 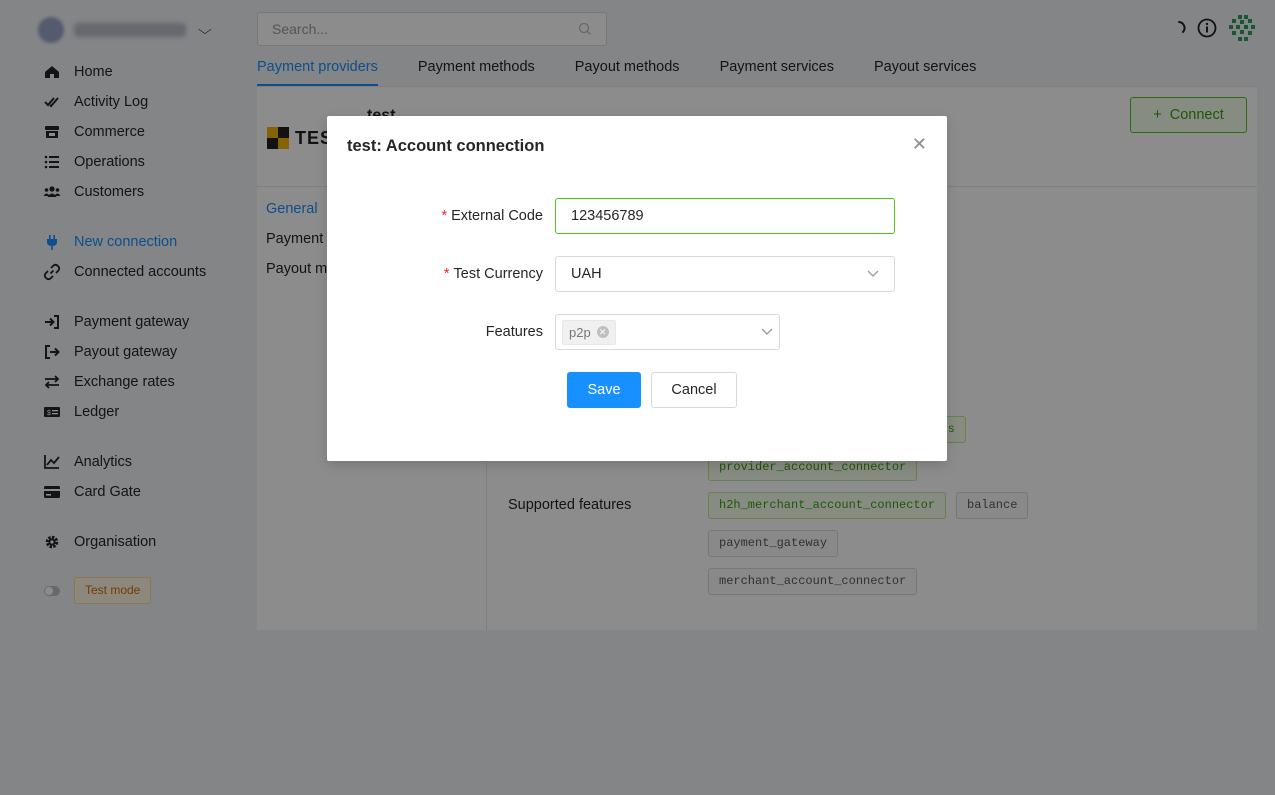 What do you see at coordinates (589, 332) in the screenshot?
I see `feature-tag: p2p ✕` at bounding box center [589, 332].